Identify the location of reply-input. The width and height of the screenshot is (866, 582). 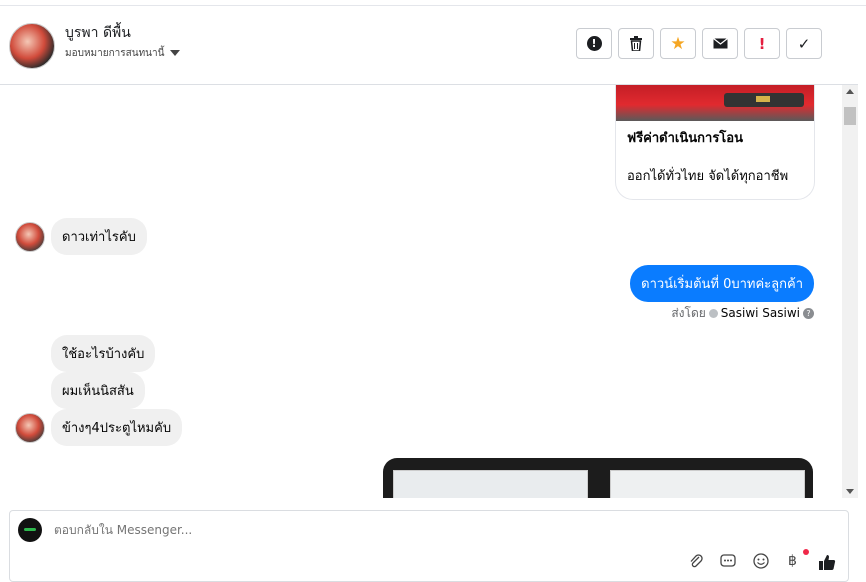
(404, 530).